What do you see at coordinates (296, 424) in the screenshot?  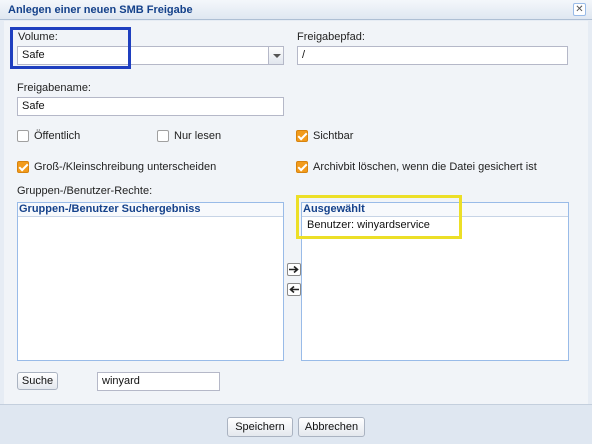 I see `dialog-footer: Speichern Abbrechen` at bounding box center [296, 424].